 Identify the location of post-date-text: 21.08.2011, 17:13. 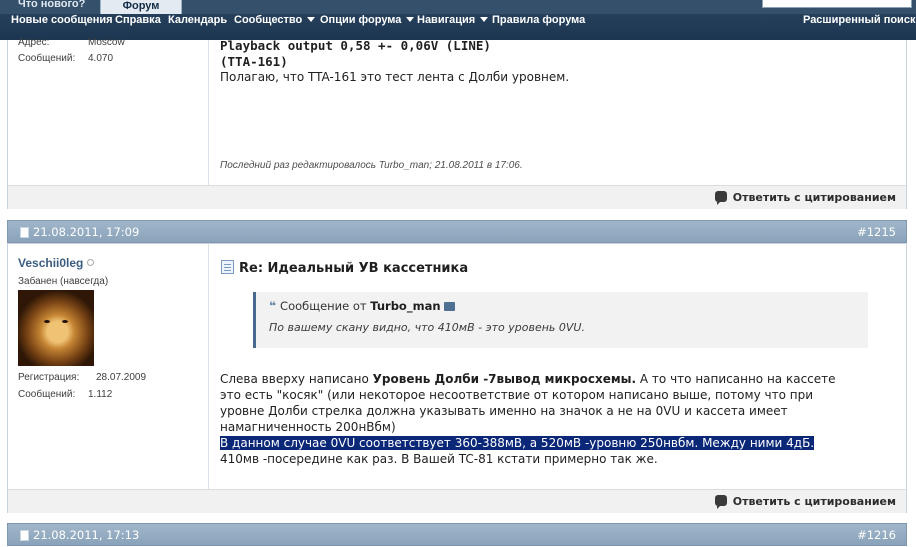
(86, 535).